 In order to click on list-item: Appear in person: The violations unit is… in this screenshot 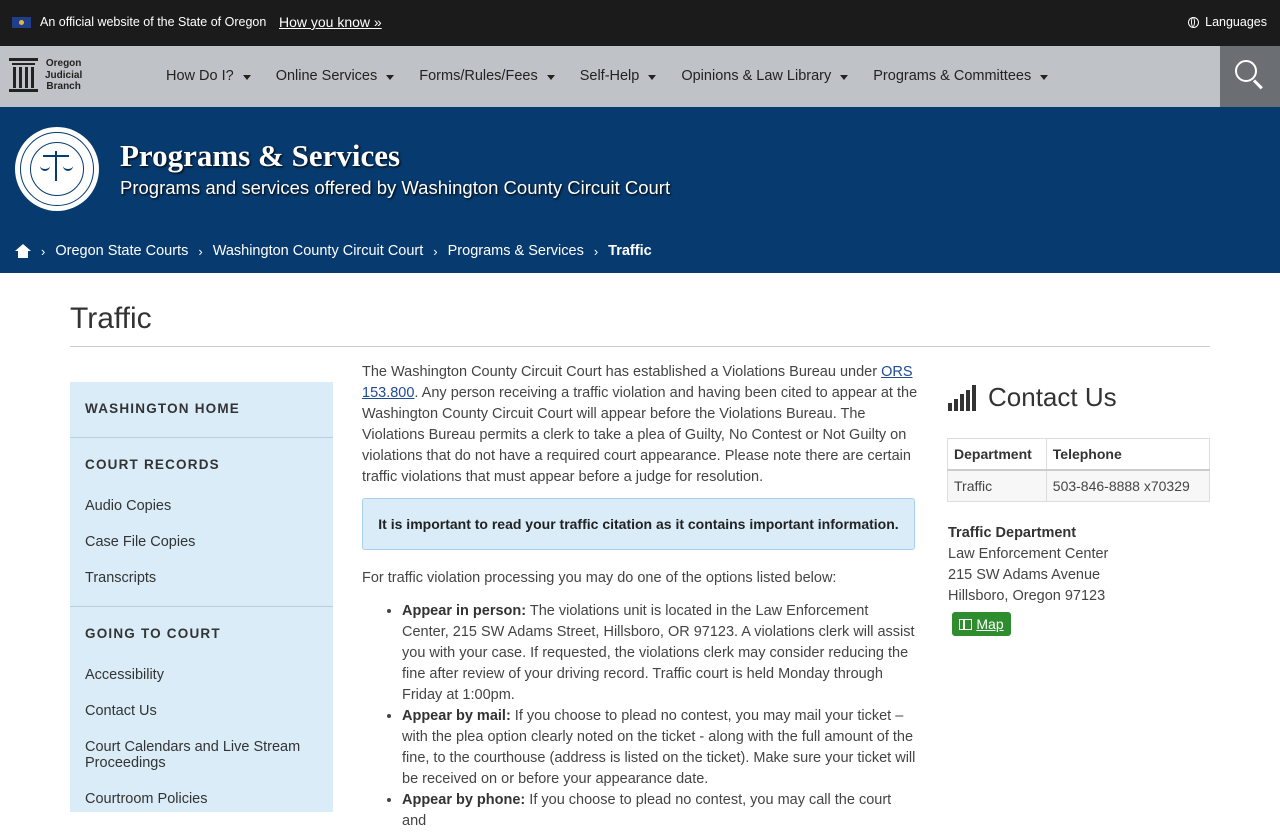, I will do `click(660, 653)`.